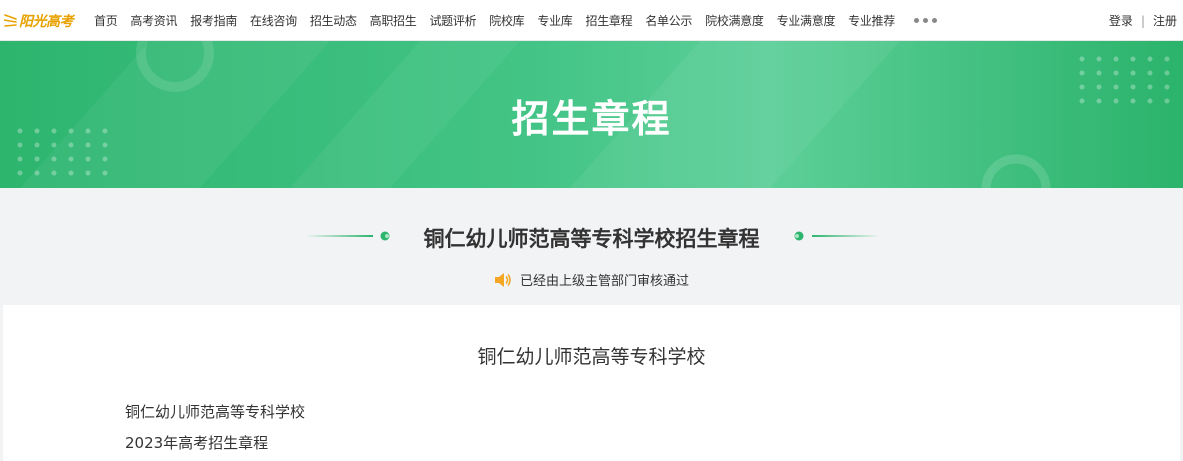  I want to click on nav-item-major-satisfaction: 专业满意度, so click(806, 20).